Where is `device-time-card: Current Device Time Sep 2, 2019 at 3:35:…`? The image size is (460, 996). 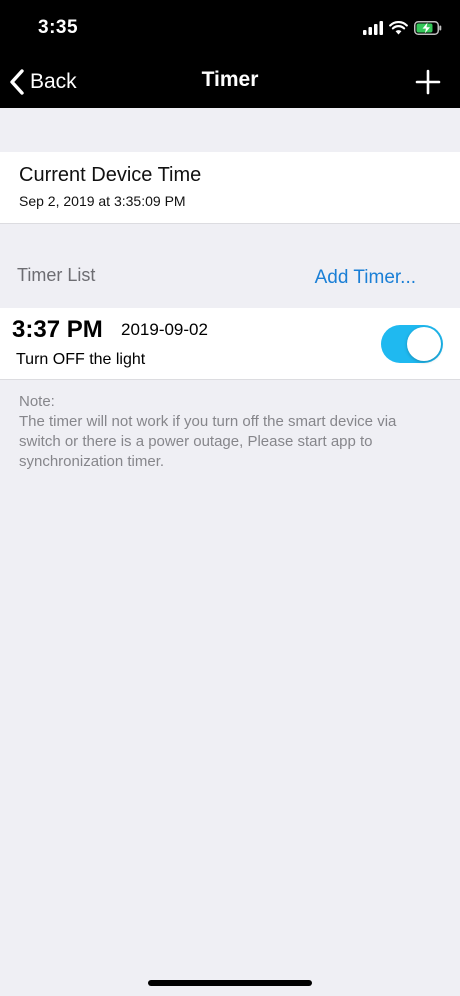 device-time-card: Current Device Time Sep 2, 2019 at 3:35:… is located at coordinates (230, 188).